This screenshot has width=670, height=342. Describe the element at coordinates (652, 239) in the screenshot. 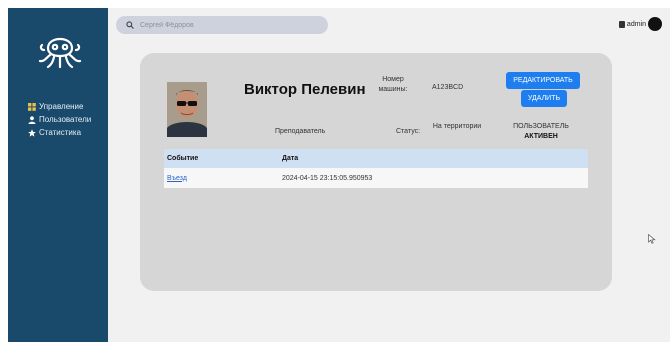

I see `mouse-cursor-icon` at that location.